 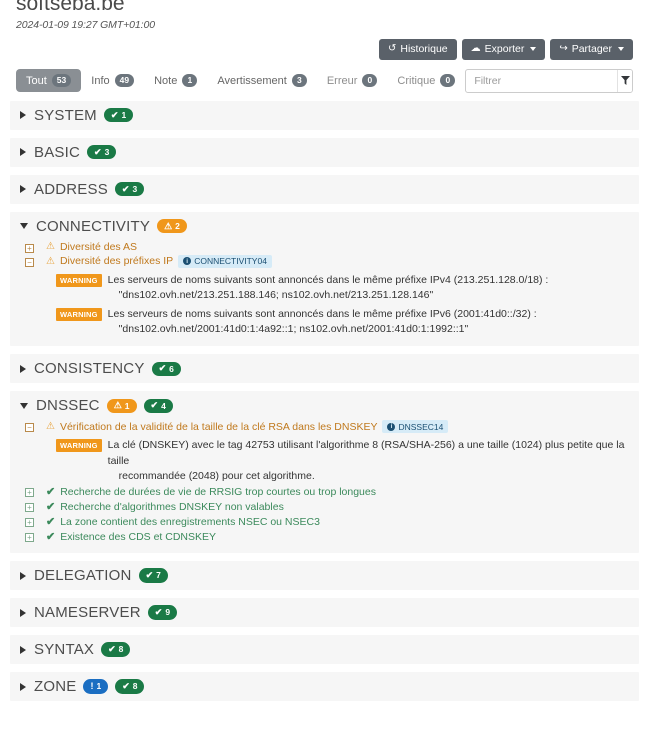 I want to click on info-icon: i, so click(x=391, y=426).